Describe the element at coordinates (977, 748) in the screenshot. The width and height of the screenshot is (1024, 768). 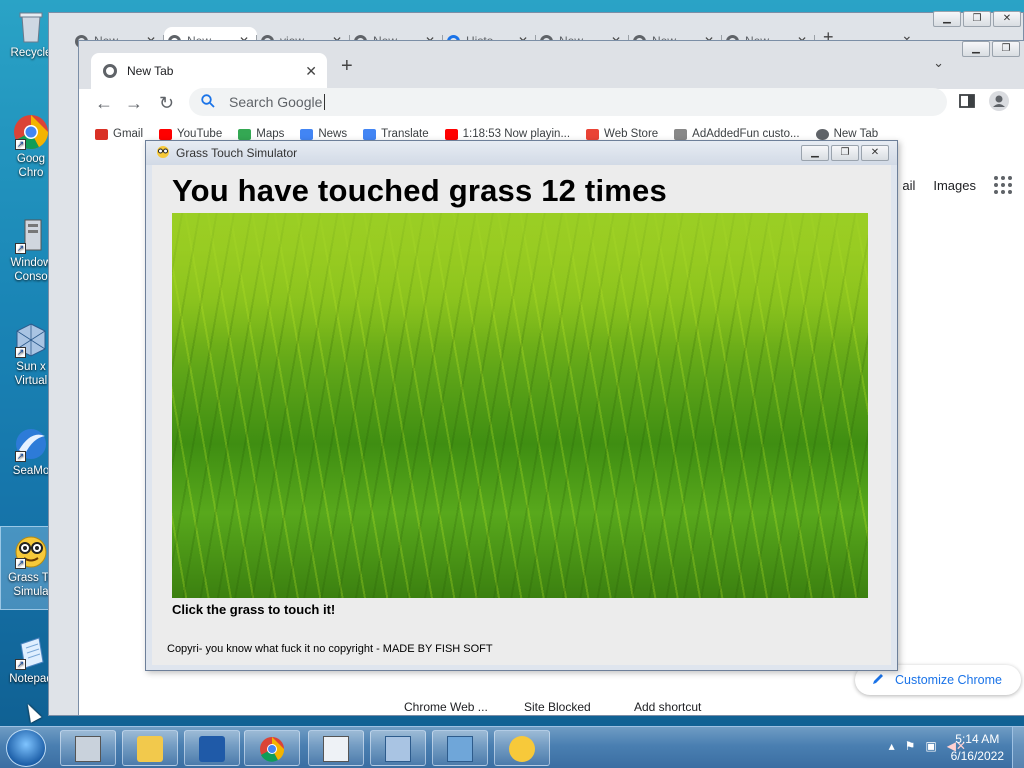
I see `clock: 5:14 AM 6/16/2022` at that location.